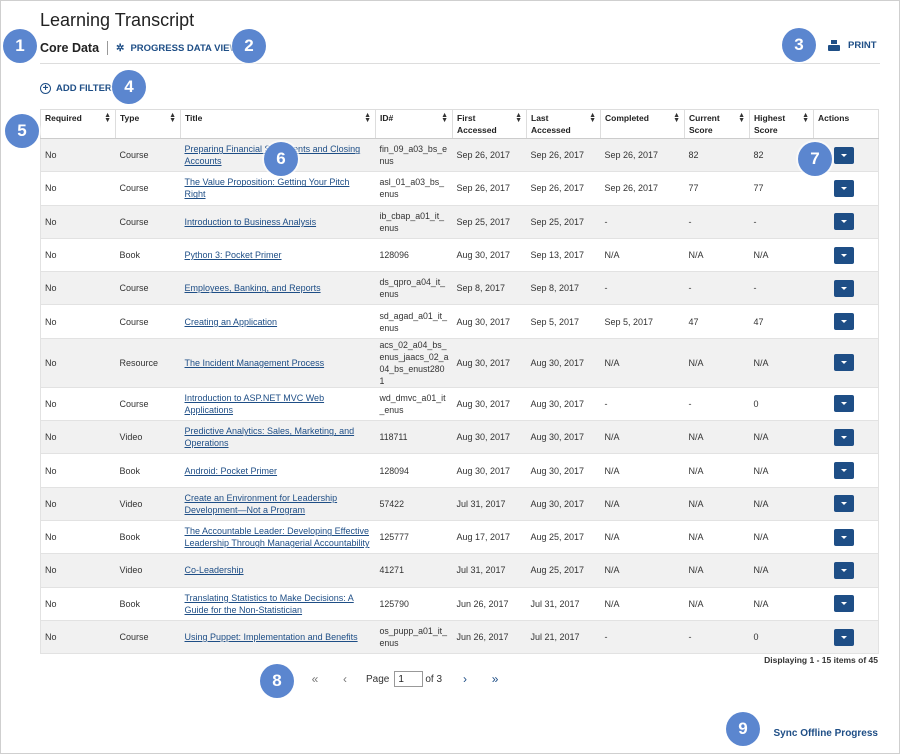 The width and height of the screenshot is (900, 754). Describe the element at coordinates (148, 188) in the screenshot. I see `cell-type: Course` at that location.